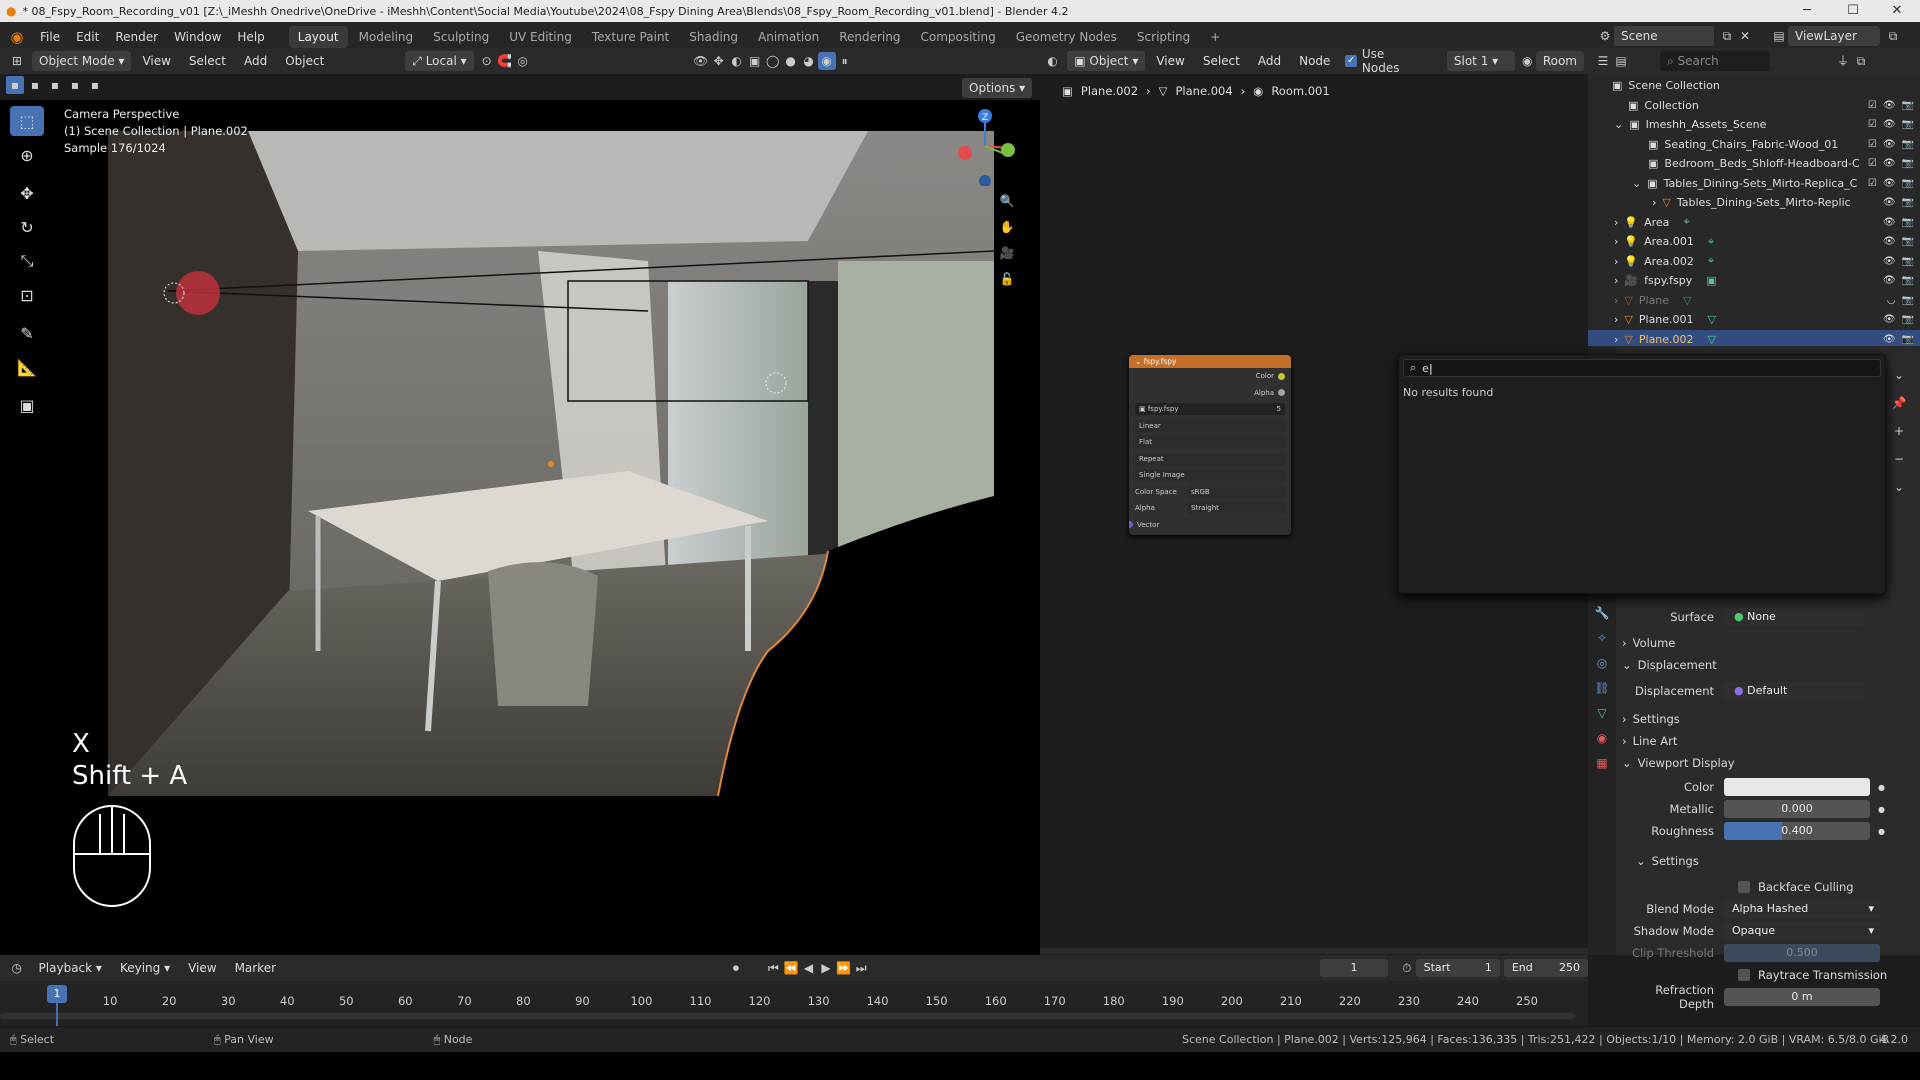  I want to click on input-vector-socket, so click(1131, 525).